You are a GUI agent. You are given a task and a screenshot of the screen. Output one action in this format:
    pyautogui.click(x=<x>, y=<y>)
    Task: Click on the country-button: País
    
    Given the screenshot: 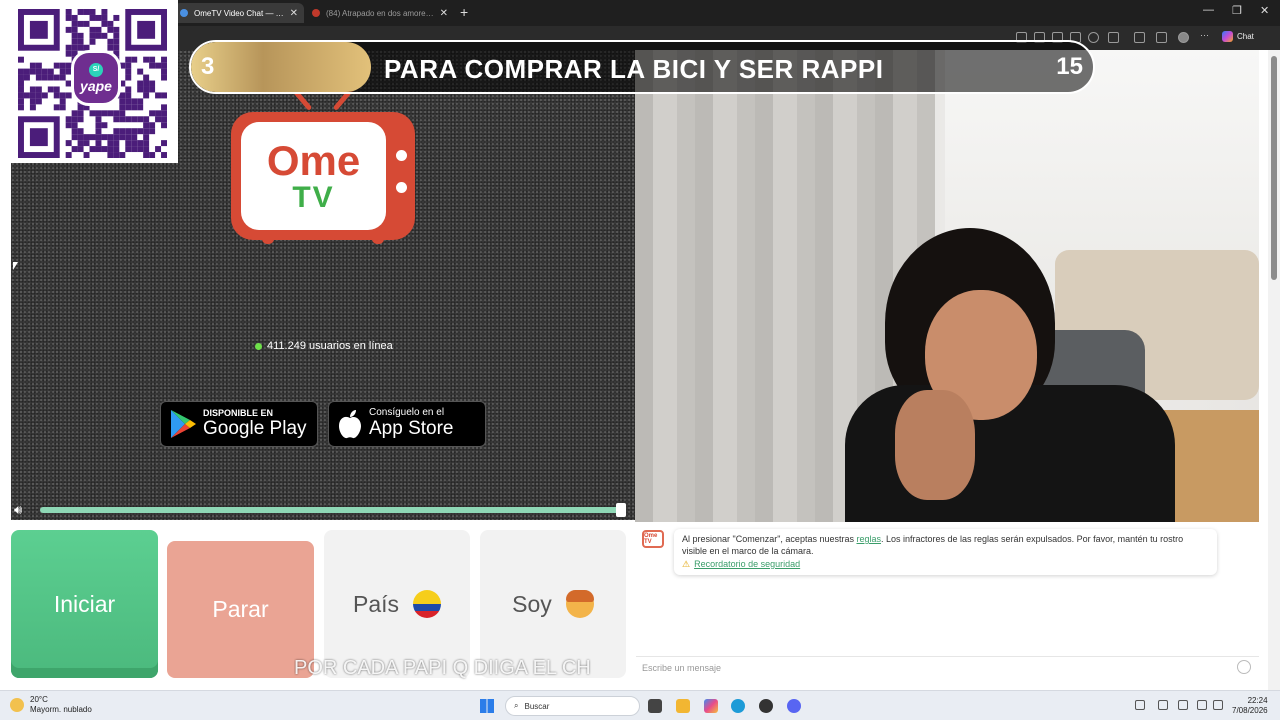 What is the action you would take?
    pyautogui.click(x=397, y=604)
    